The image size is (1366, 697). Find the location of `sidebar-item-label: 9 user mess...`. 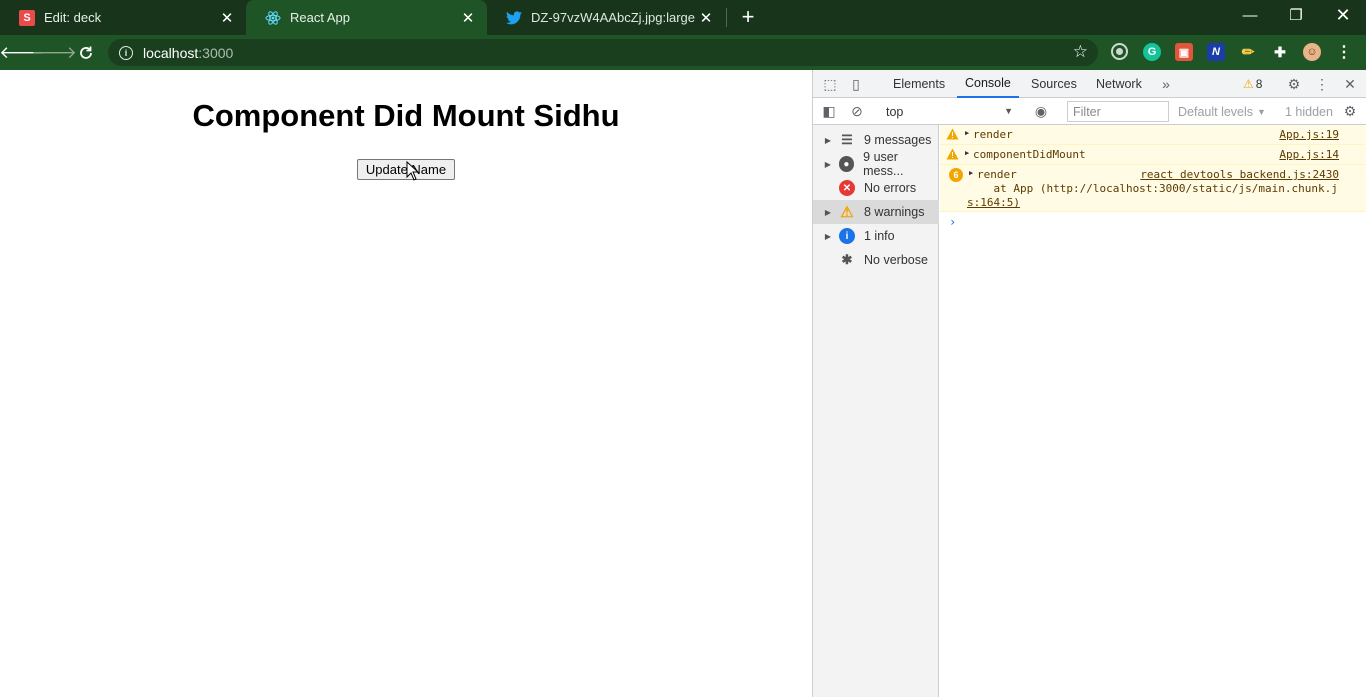

sidebar-item-label: 9 user mess... is located at coordinates (883, 164).